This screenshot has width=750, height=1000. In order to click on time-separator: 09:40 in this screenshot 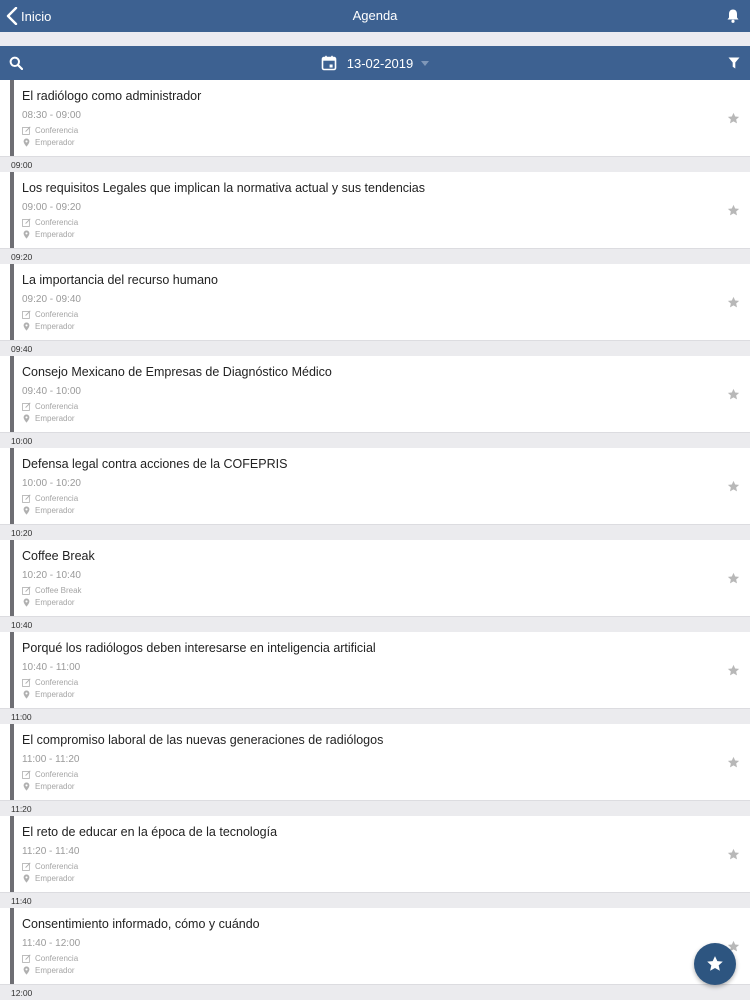, I will do `click(375, 348)`.